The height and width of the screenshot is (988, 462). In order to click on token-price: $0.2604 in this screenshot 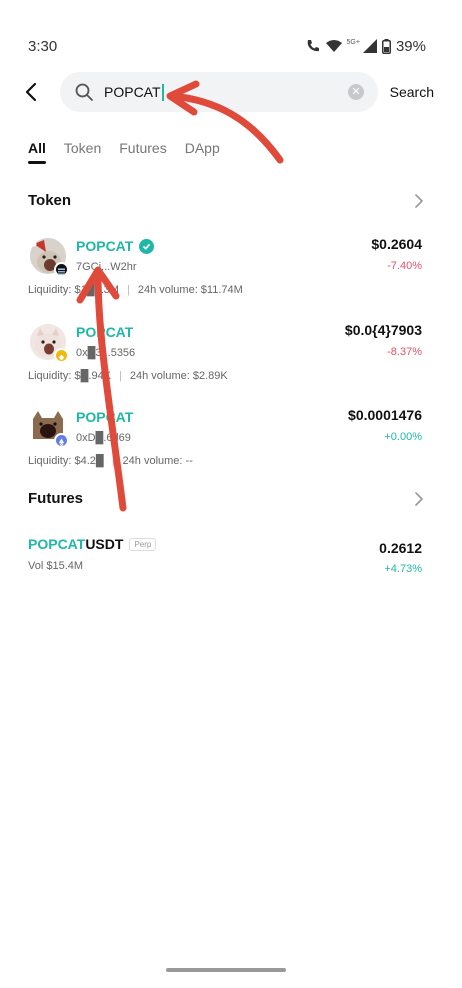, I will do `click(396, 244)`.